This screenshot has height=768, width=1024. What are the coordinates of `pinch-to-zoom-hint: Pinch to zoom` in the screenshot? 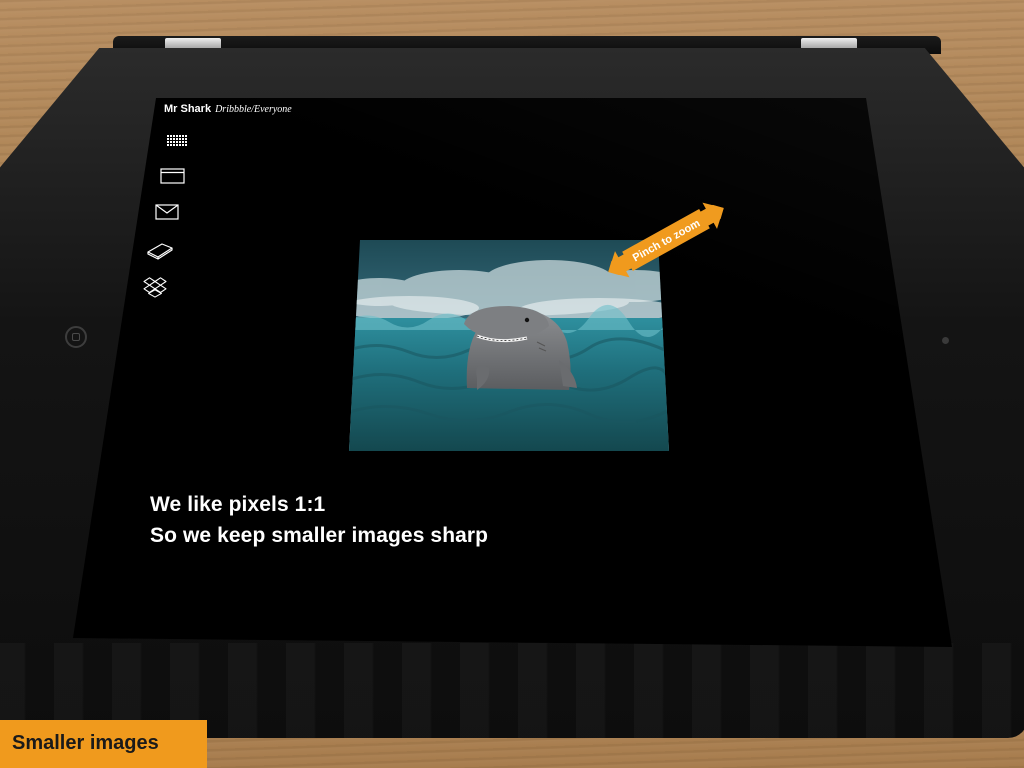 It's located at (666, 240).